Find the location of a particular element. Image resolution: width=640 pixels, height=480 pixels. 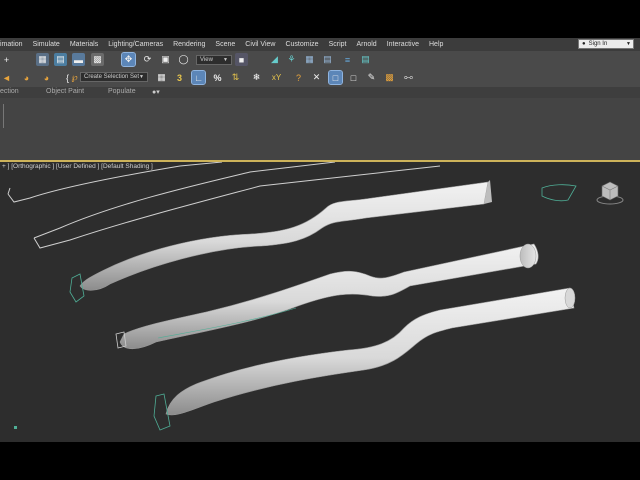

ribbon-options-icon: ●▾ is located at coordinates (156, 92).